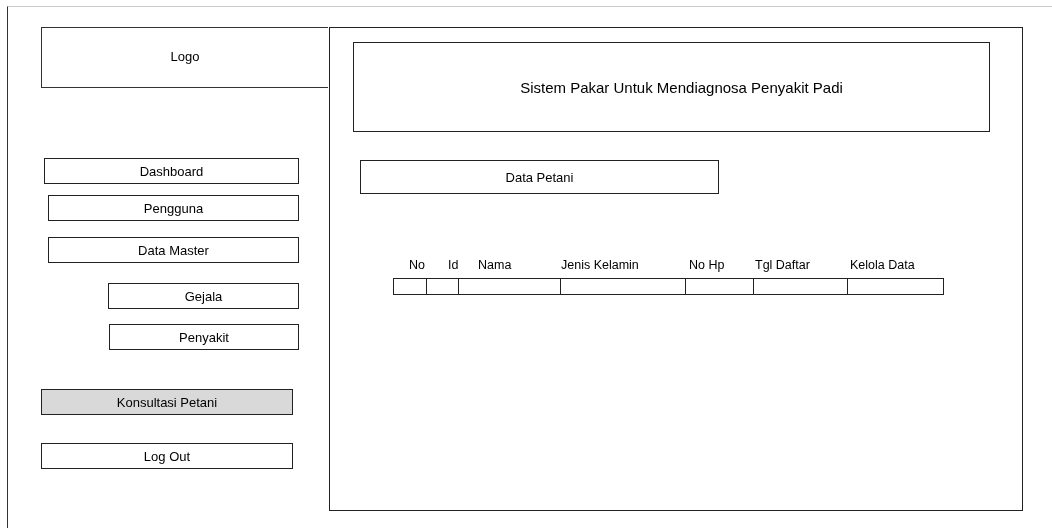  I want to click on column-header: Kelola Data, so click(882, 266).